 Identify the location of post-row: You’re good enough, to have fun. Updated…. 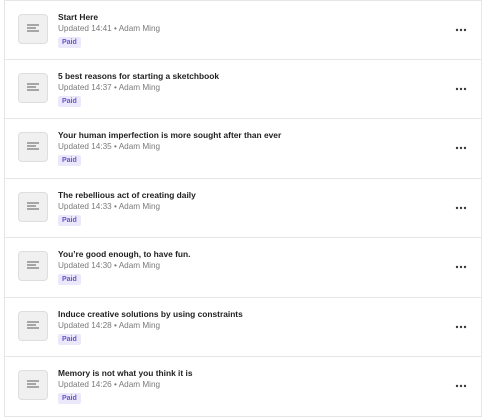
(243, 268).